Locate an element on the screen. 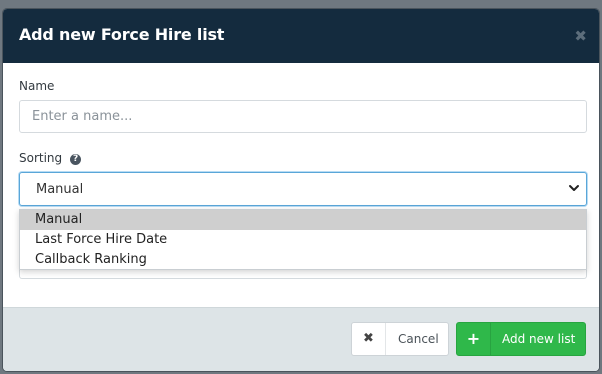 The height and width of the screenshot is (374, 602). add-new-list-button: + Add new list is located at coordinates (521, 339).